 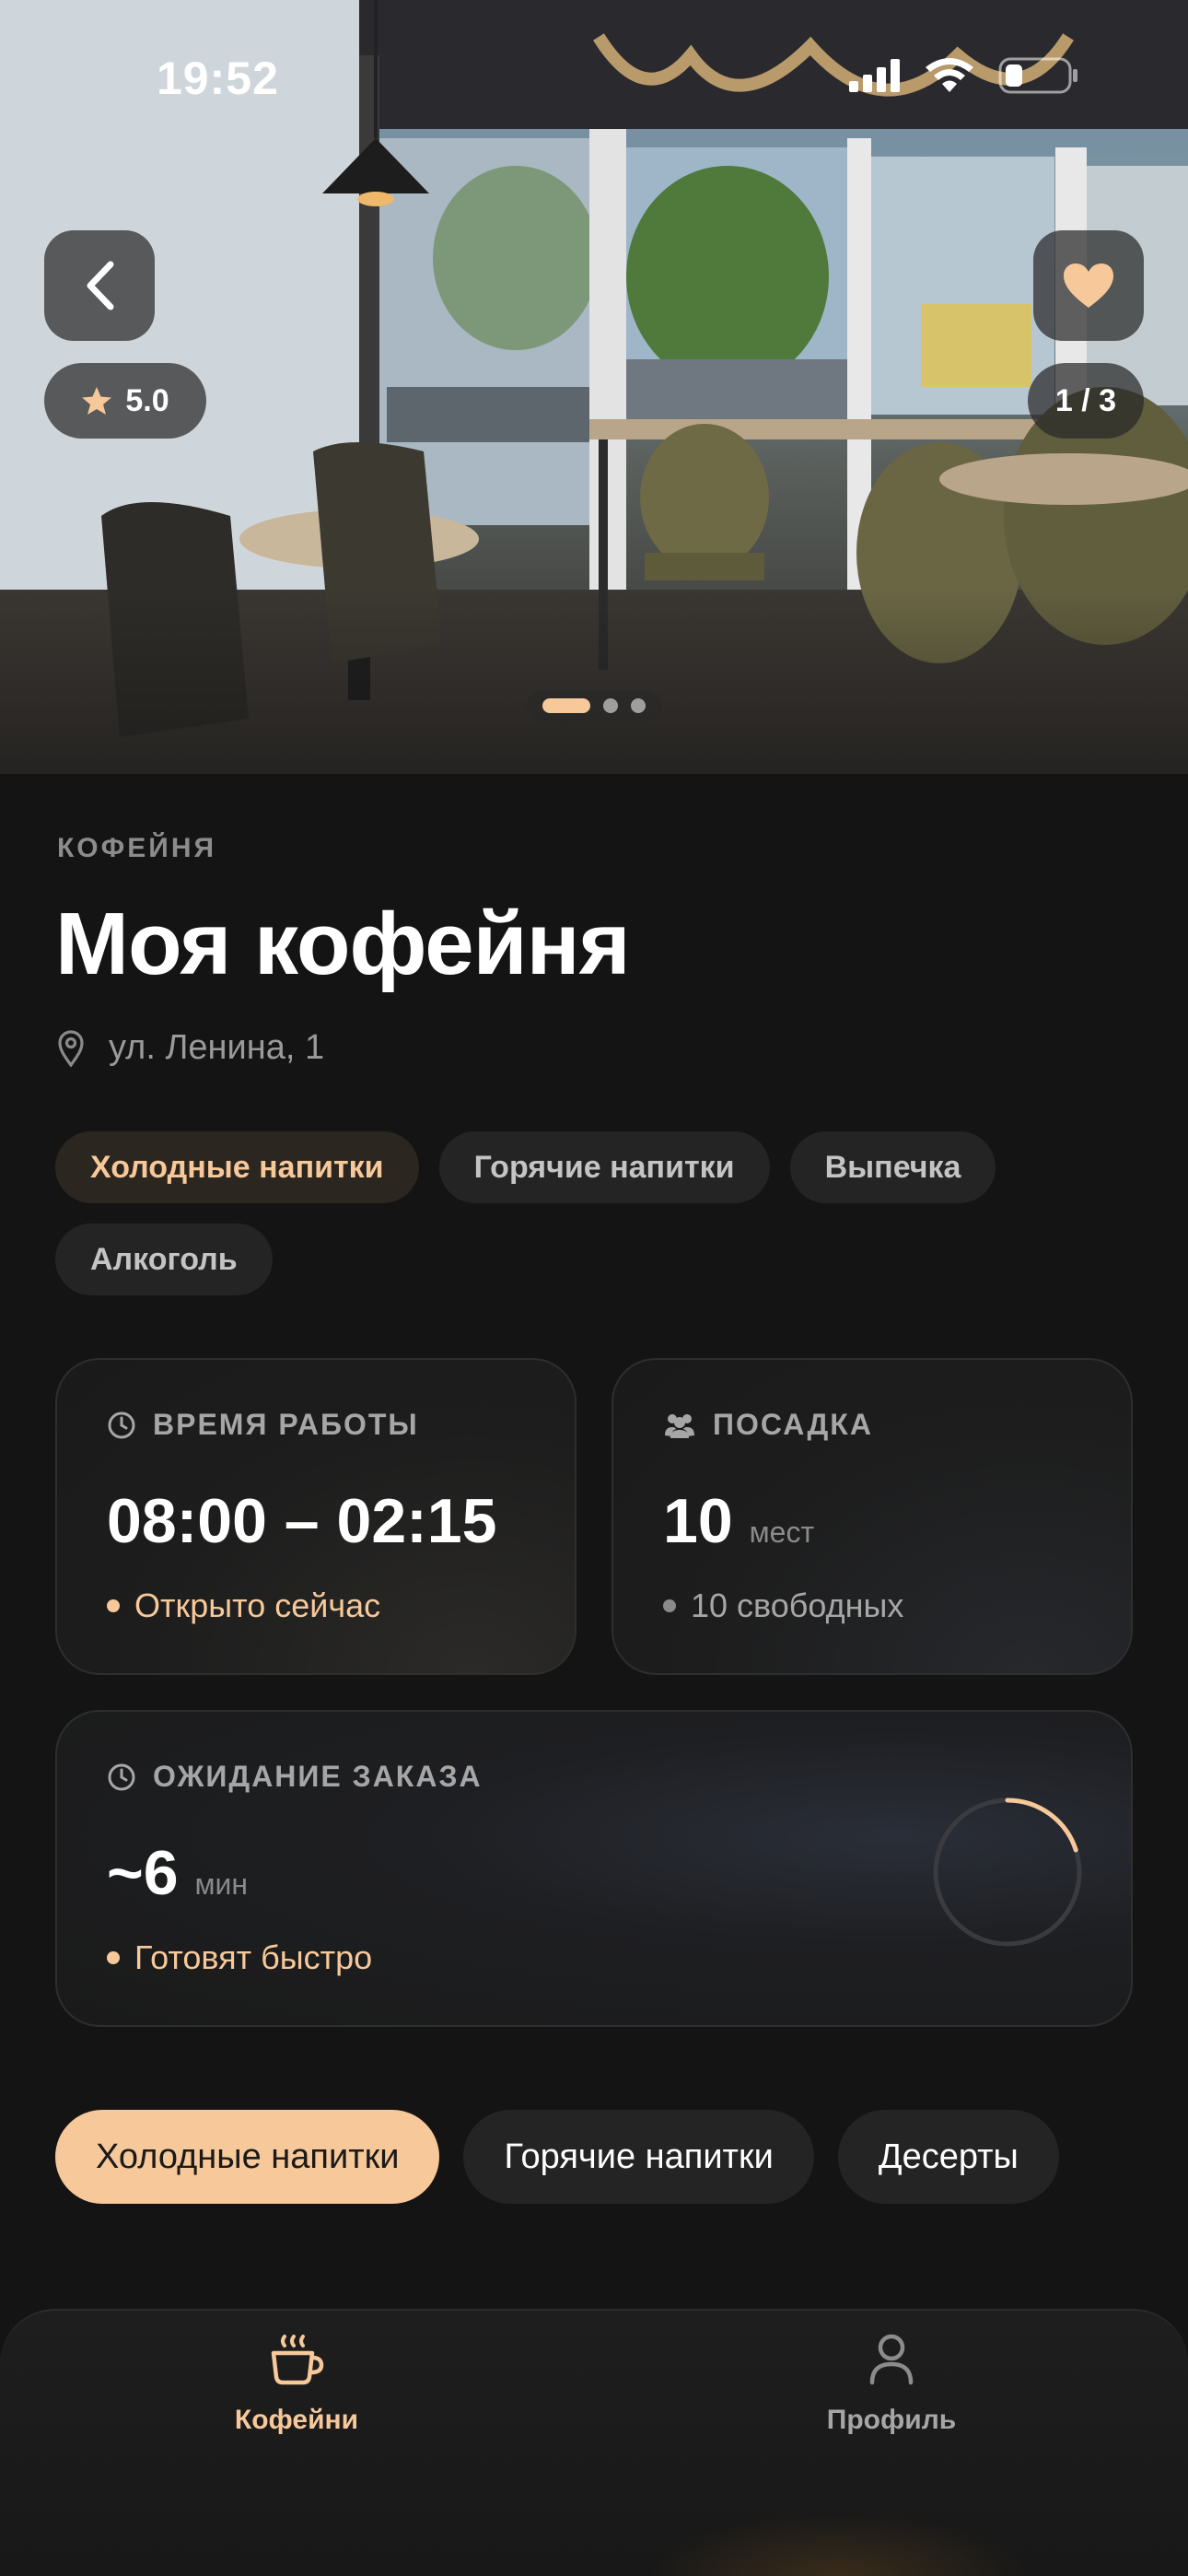 I want to click on status-time: 19:52, so click(x=218, y=78).